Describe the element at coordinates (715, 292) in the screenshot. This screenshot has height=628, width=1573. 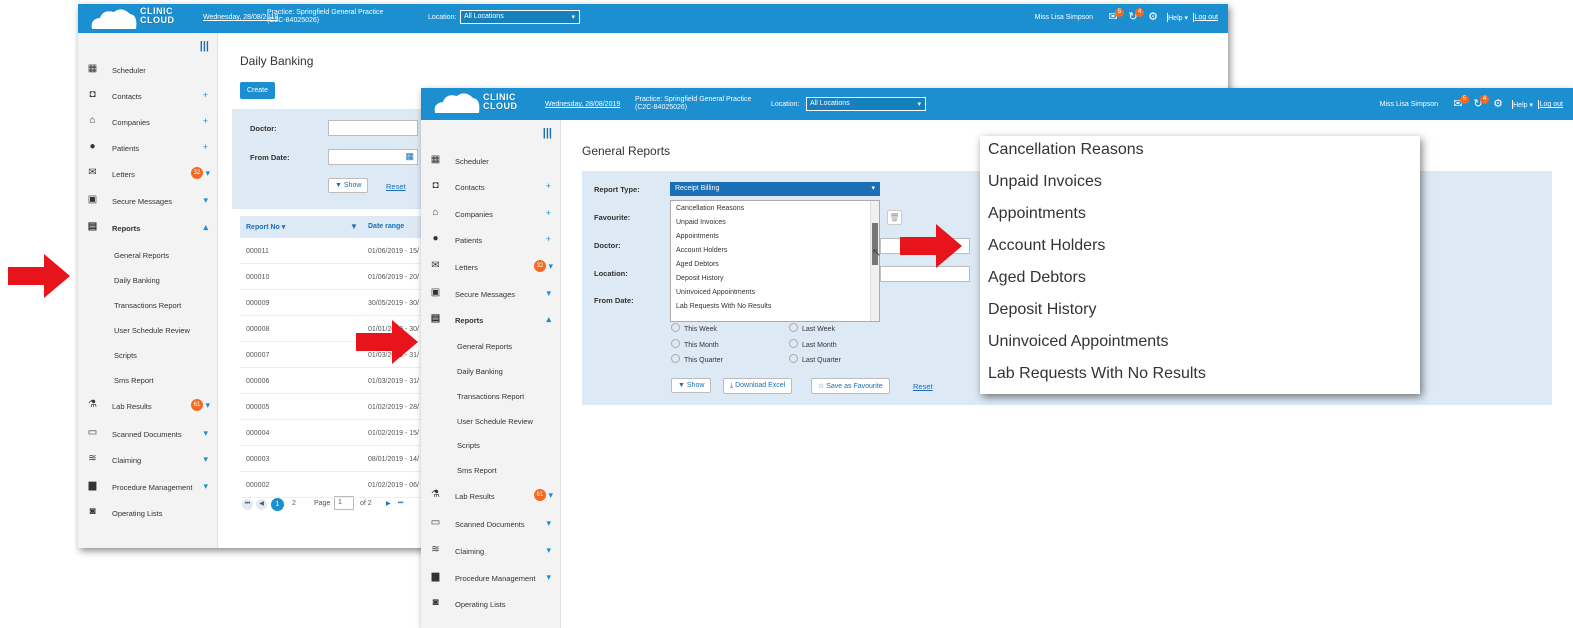
I see `option-uninvoiced-appointments: Uninvoiced Appointments` at that location.